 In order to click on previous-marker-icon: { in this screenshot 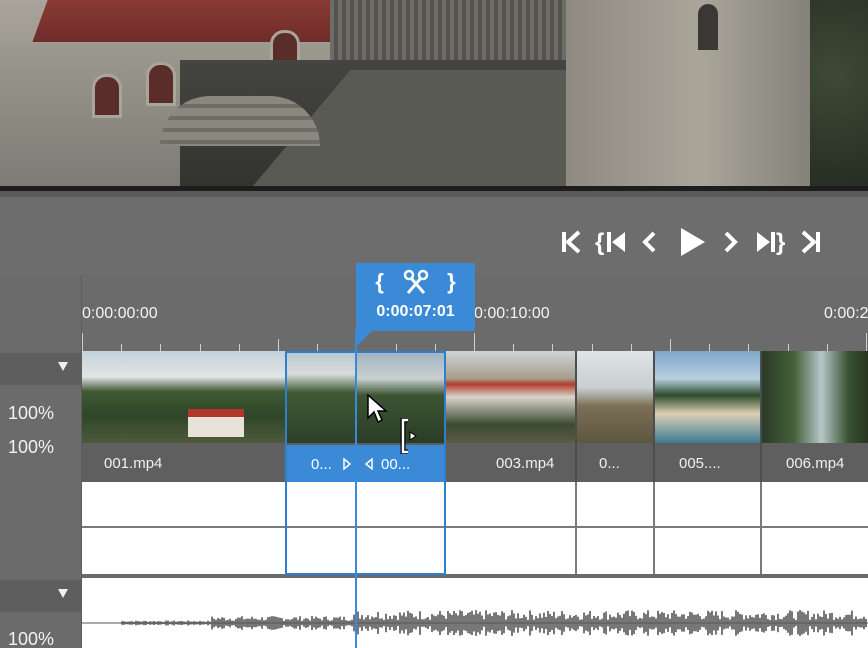, I will do `click(610, 242)`.